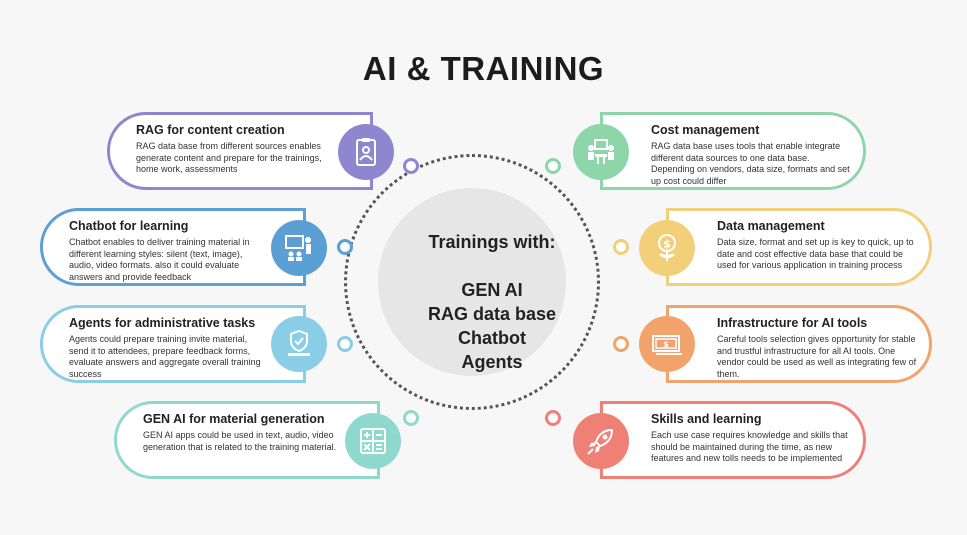 The image size is (967, 535). I want to click on connector-dot-chatbot, so click(345, 247).